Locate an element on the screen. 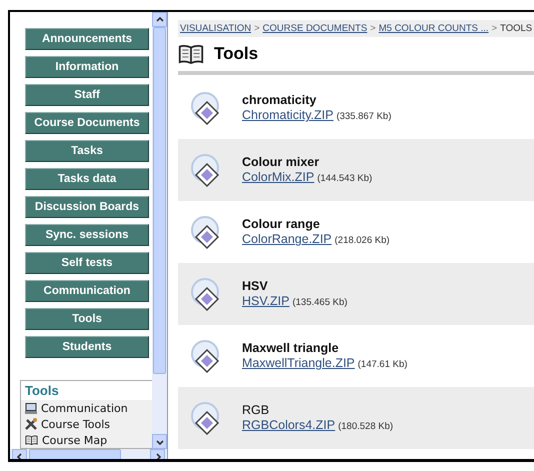 Image resolution: width=534 pixels, height=471 pixels. file-link: RGBColors4.ZIP is located at coordinates (289, 425).